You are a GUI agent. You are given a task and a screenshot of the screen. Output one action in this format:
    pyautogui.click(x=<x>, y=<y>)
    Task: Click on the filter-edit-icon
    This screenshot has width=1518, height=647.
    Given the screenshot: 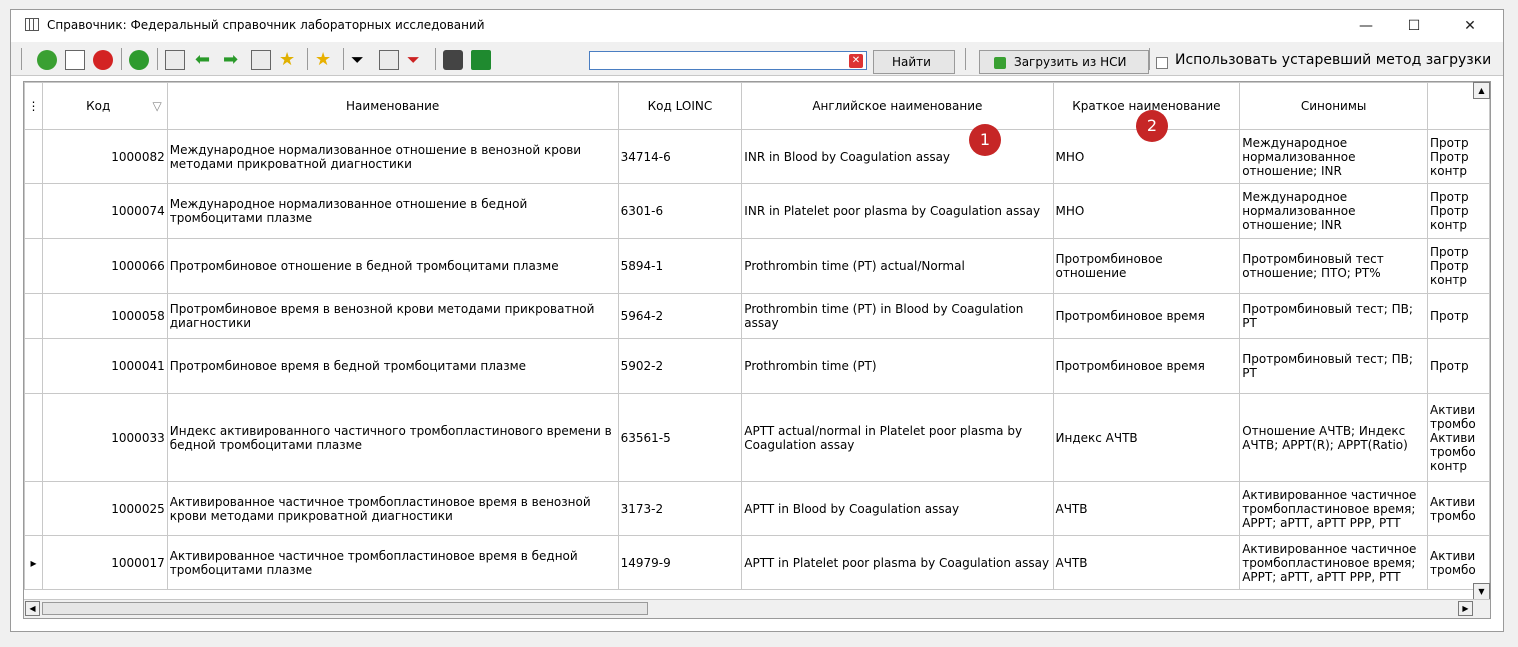 What is the action you would take?
    pyautogui.click(x=389, y=60)
    